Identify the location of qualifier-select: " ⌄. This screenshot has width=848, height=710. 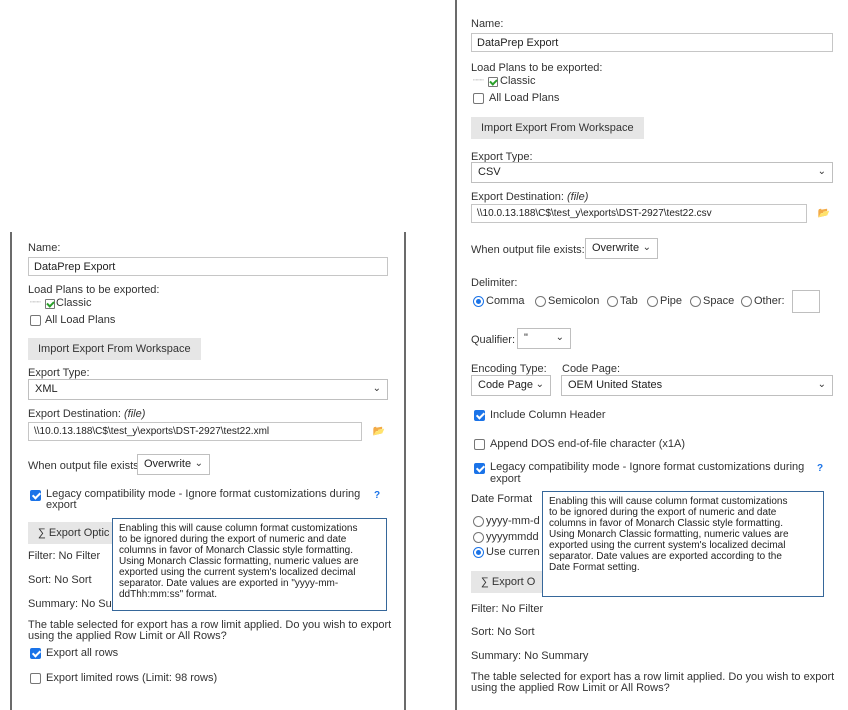
(544, 338).